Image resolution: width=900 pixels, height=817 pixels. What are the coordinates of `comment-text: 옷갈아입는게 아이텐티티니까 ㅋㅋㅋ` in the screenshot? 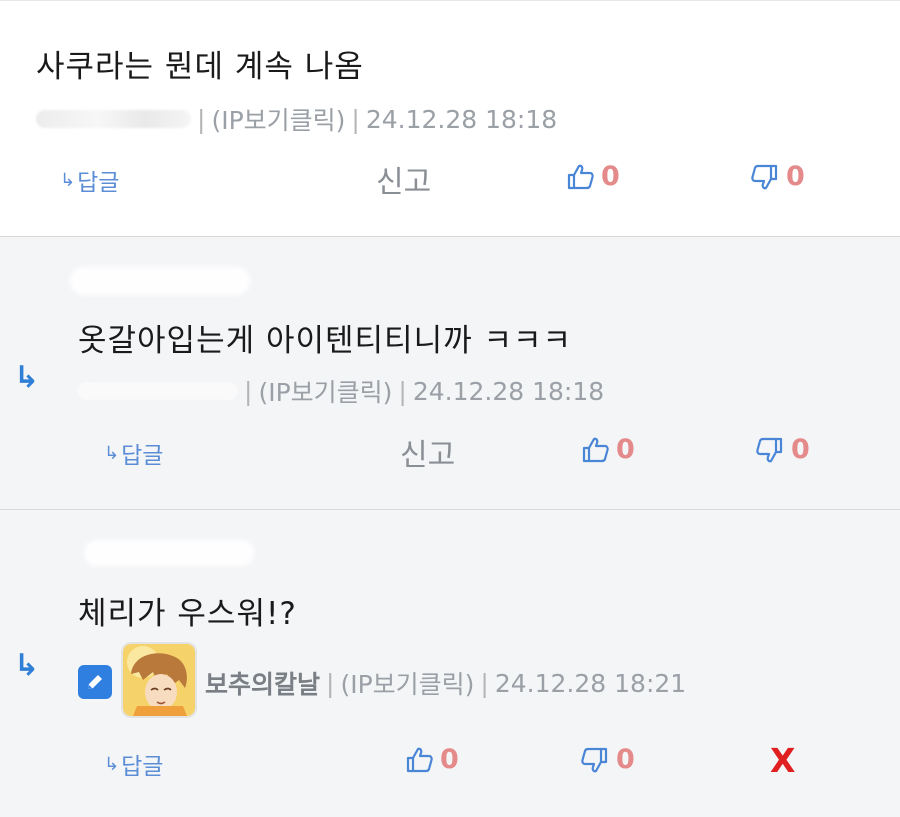 It's located at (325, 341).